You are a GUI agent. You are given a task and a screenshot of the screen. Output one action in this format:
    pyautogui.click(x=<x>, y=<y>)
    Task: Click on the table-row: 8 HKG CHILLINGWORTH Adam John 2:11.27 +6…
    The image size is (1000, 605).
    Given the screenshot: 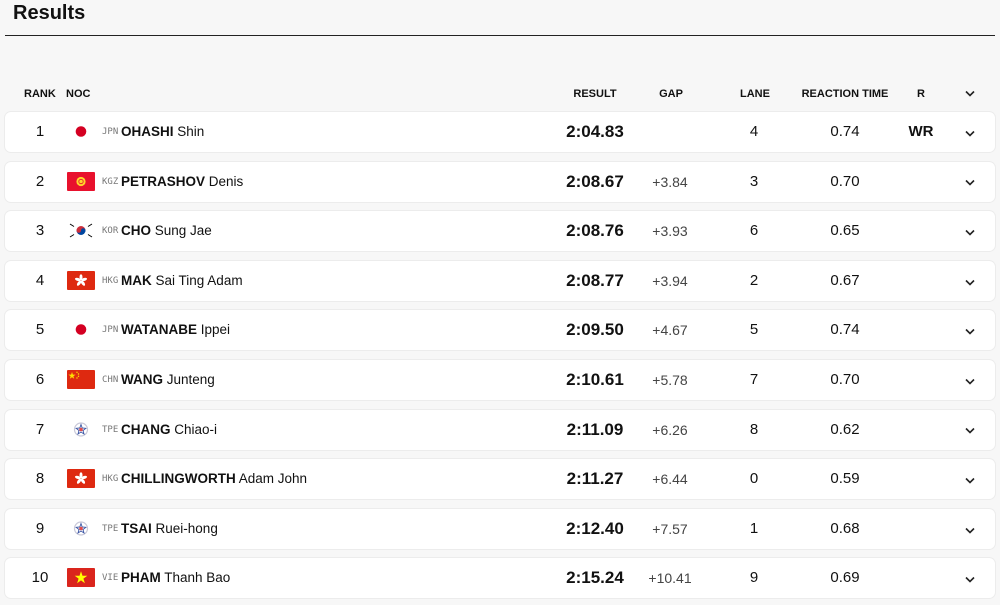 What is the action you would take?
    pyautogui.click(x=500, y=479)
    